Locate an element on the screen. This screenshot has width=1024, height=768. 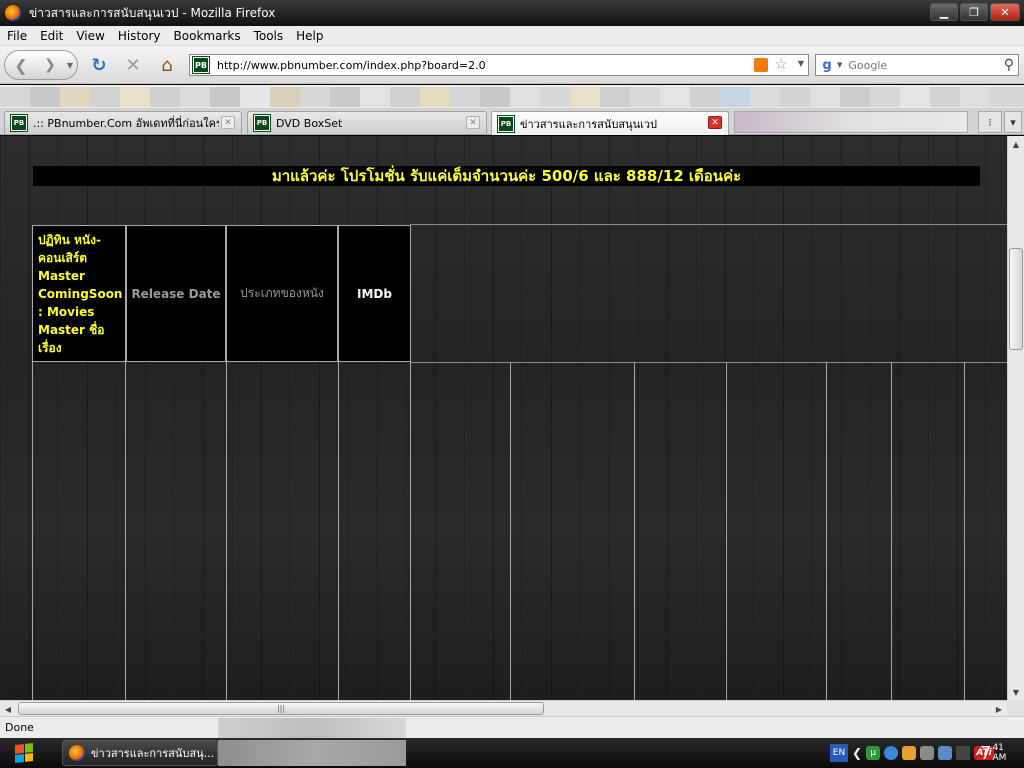
tab-list-button: ⁝ is located at coordinates (990, 122).